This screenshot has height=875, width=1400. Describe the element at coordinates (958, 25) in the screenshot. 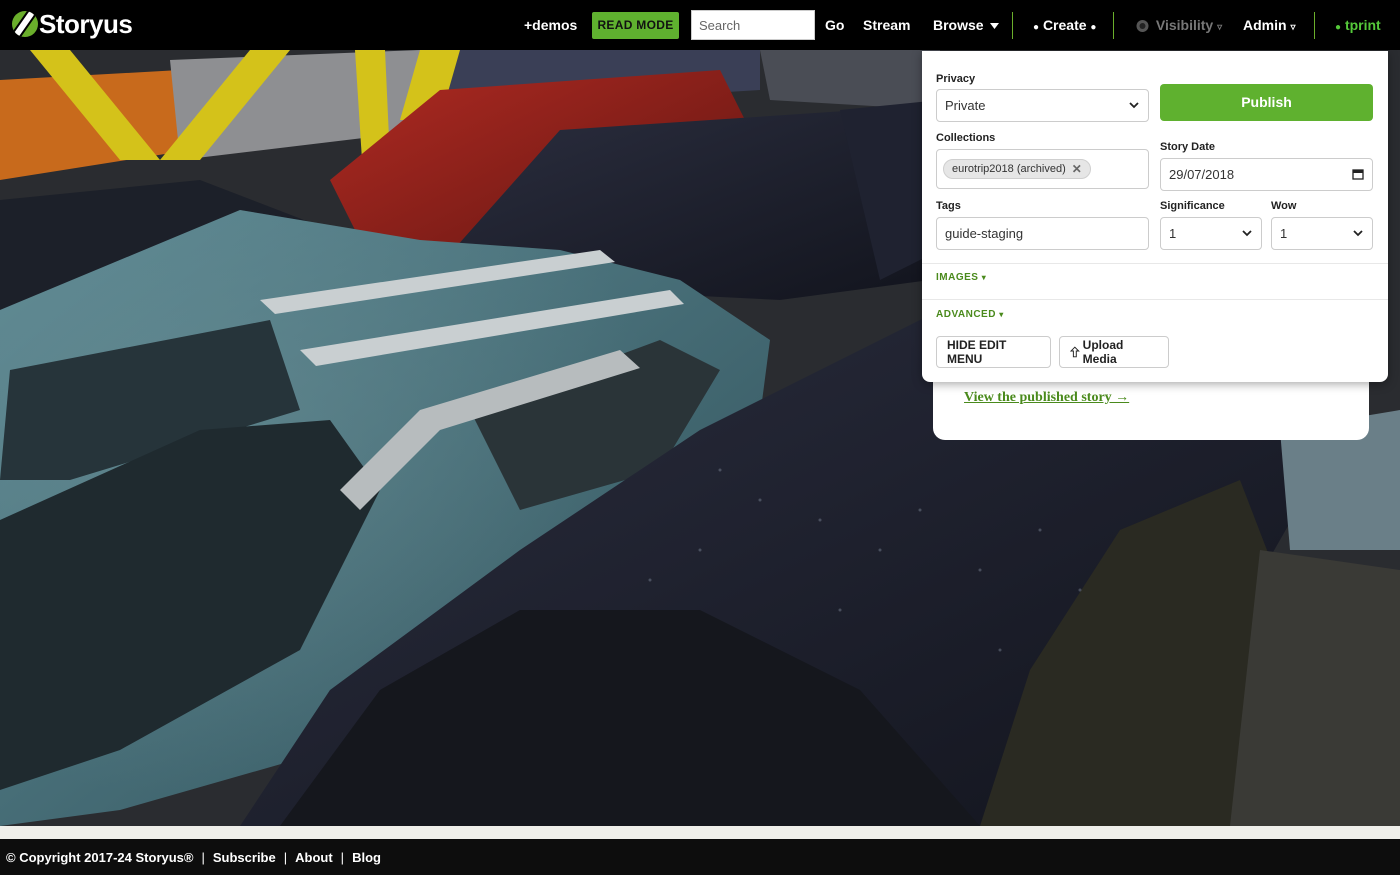

I see `browse-label: Browse` at that location.